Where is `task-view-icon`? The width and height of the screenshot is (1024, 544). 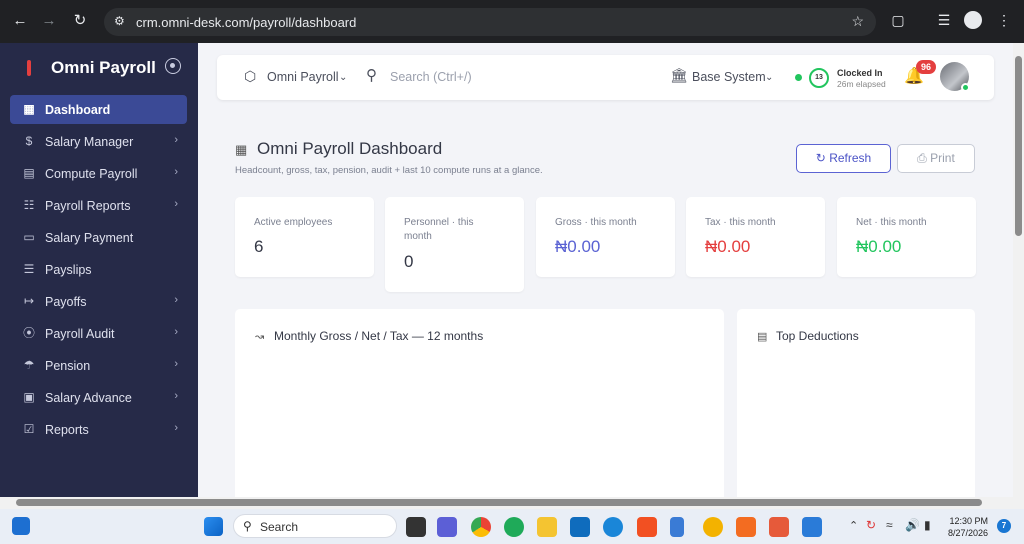
task-view-icon is located at coordinates (416, 527).